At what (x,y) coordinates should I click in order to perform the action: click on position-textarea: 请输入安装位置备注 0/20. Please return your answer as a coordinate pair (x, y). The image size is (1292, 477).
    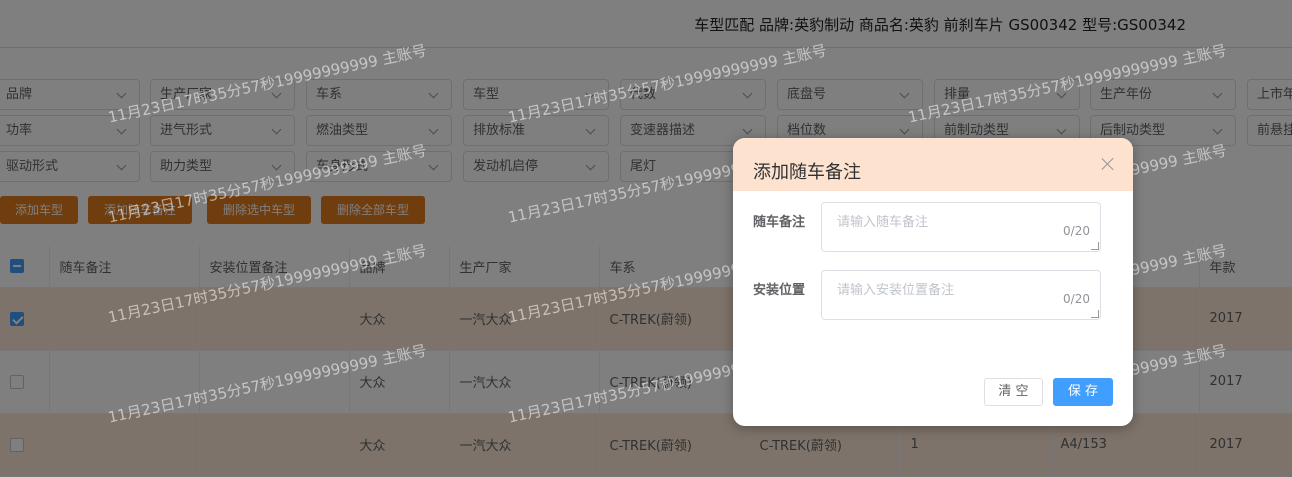
    Looking at the image, I should click on (961, 295).